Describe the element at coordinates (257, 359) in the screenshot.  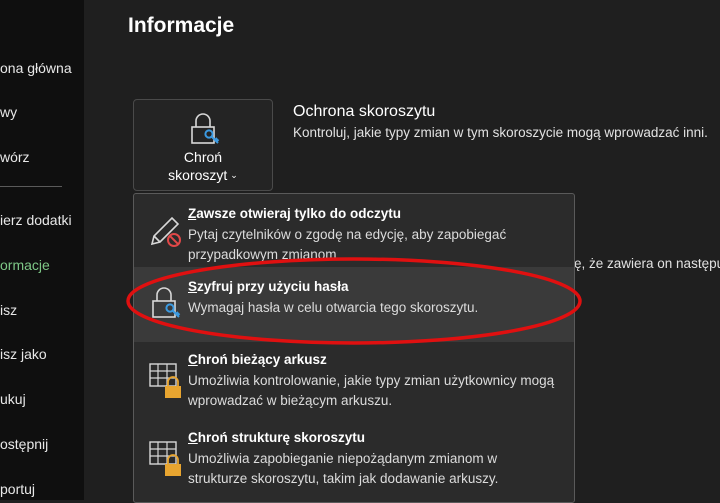
I see `menu-item-title: Chroń bieżący arkusz` at that location.